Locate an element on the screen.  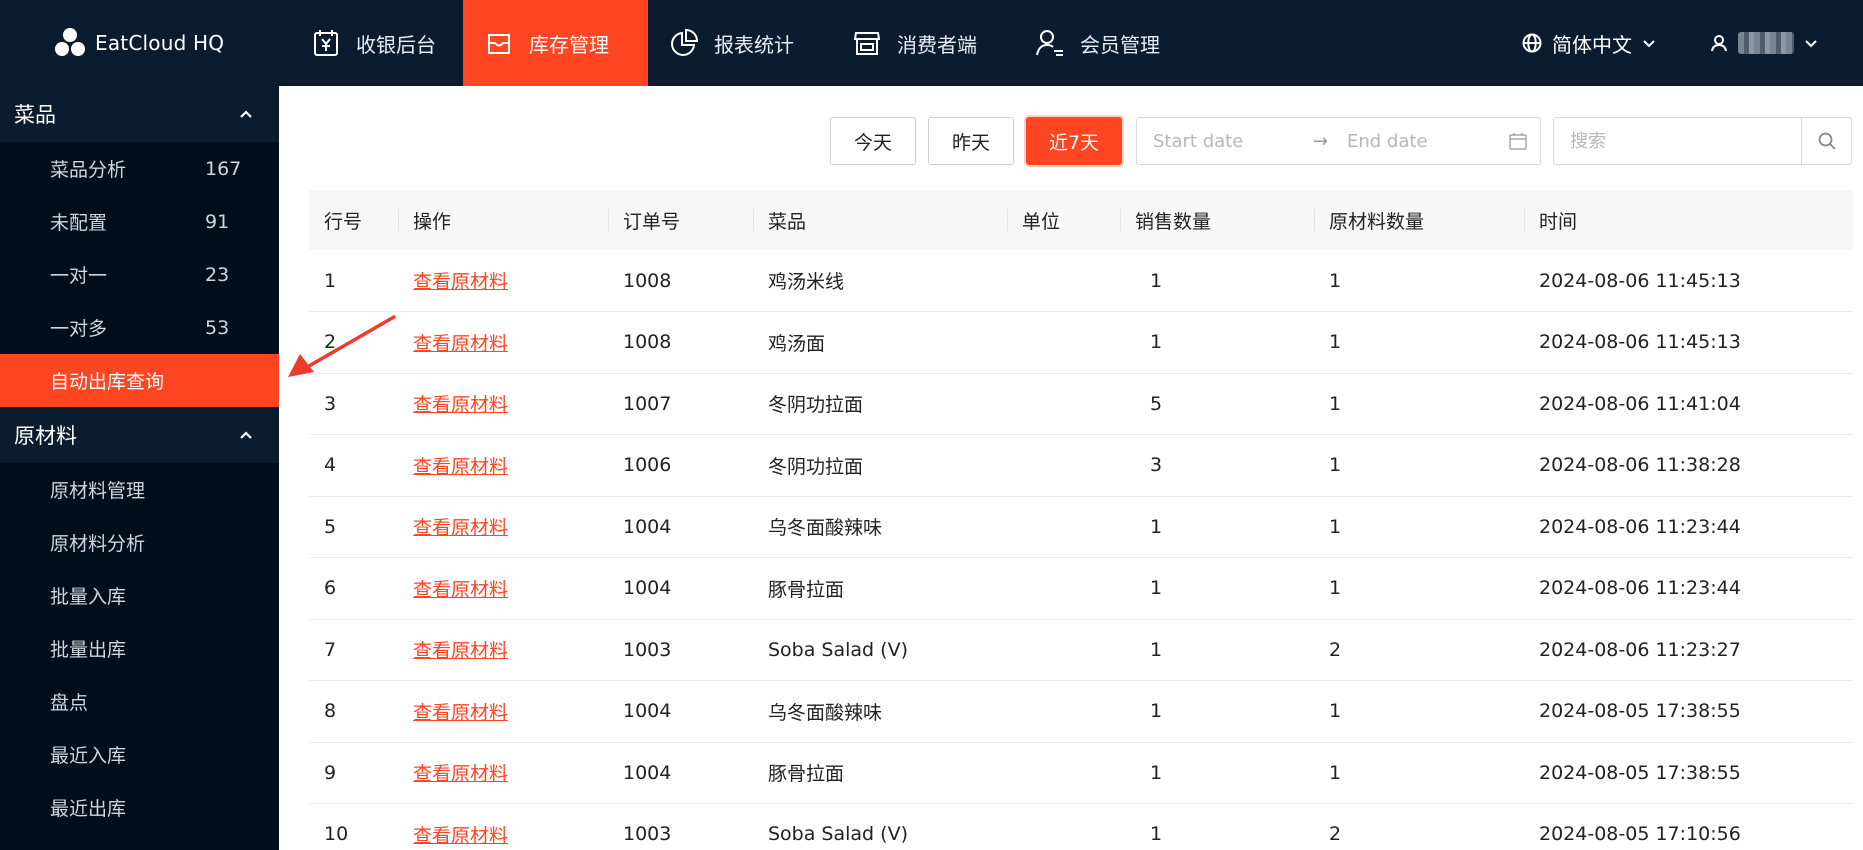
date-range-picker: Start date → End date is located at coordinates (1338, 141).